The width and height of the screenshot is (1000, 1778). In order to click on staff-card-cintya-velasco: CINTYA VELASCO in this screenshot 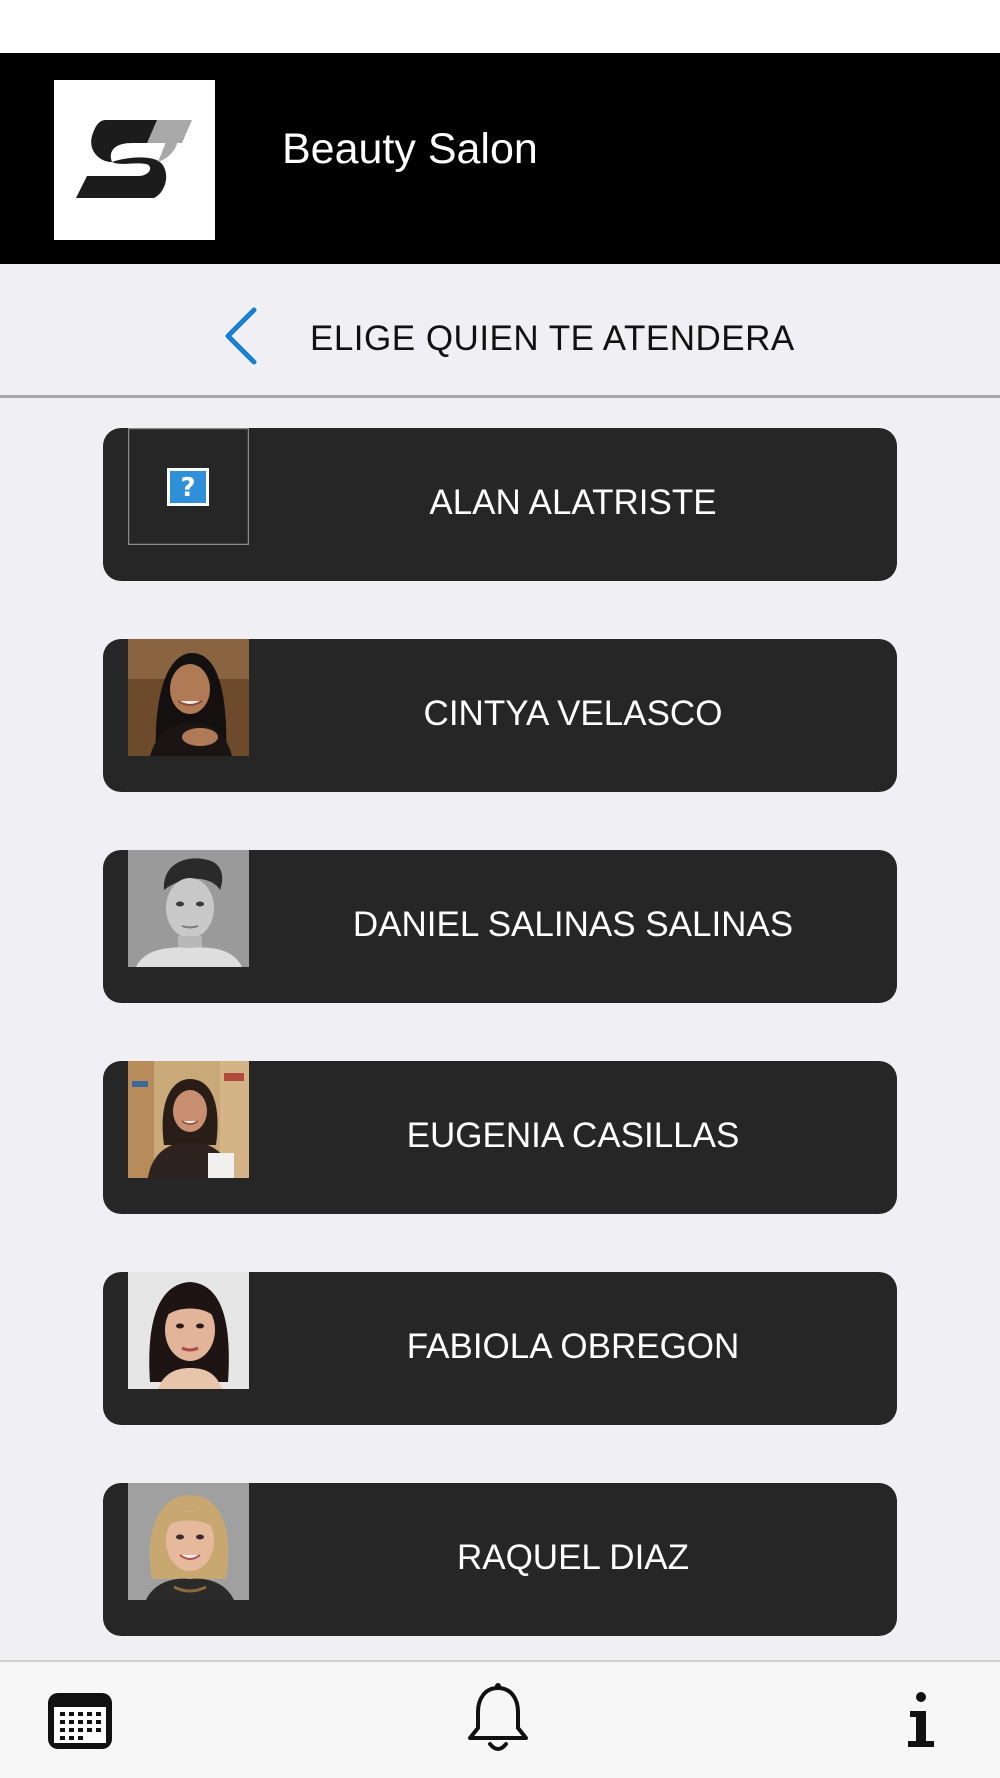, I will do `click(500, 715)`.